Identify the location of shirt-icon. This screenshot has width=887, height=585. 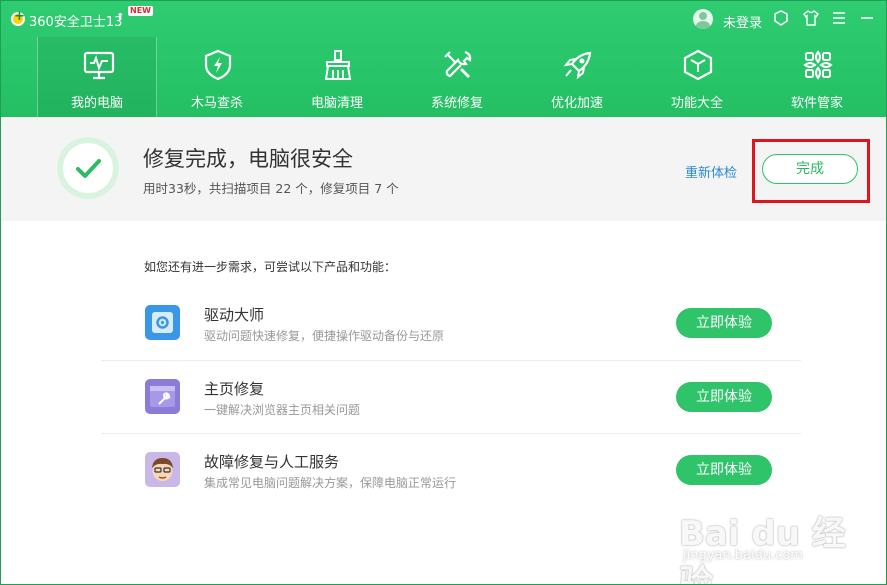
(811, 18).